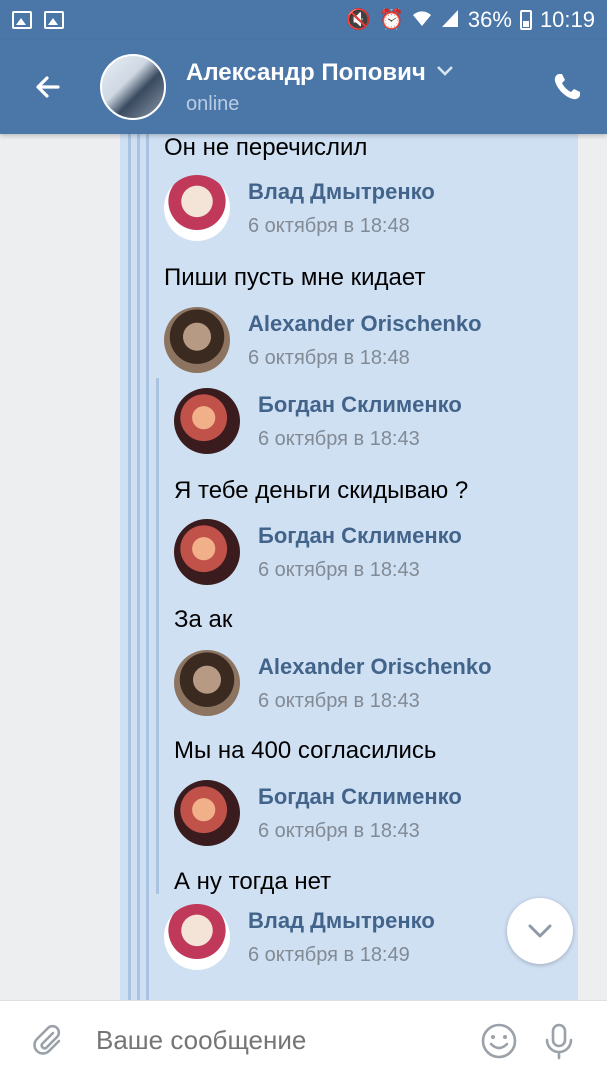  Describe the element at coordinates (329, 954) in the screenshot. I see `quote-time: 6 октября в 18:49` at that location.